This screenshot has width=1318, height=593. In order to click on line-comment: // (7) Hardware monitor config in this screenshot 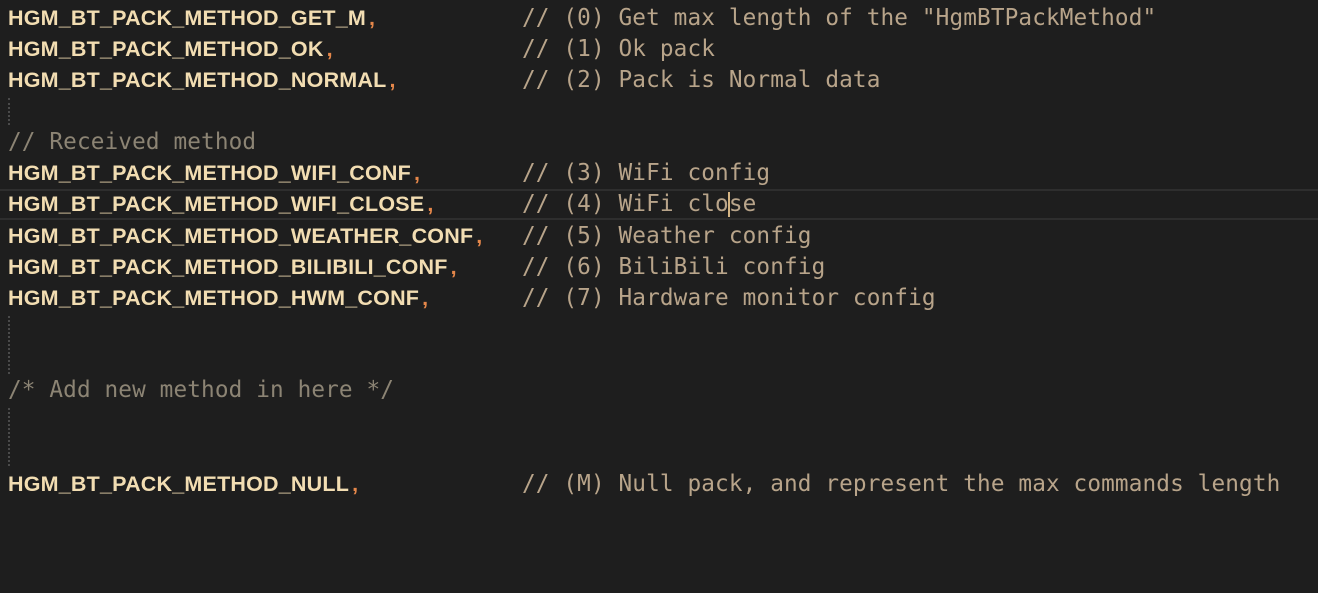, I will do `click(729, 298)`.